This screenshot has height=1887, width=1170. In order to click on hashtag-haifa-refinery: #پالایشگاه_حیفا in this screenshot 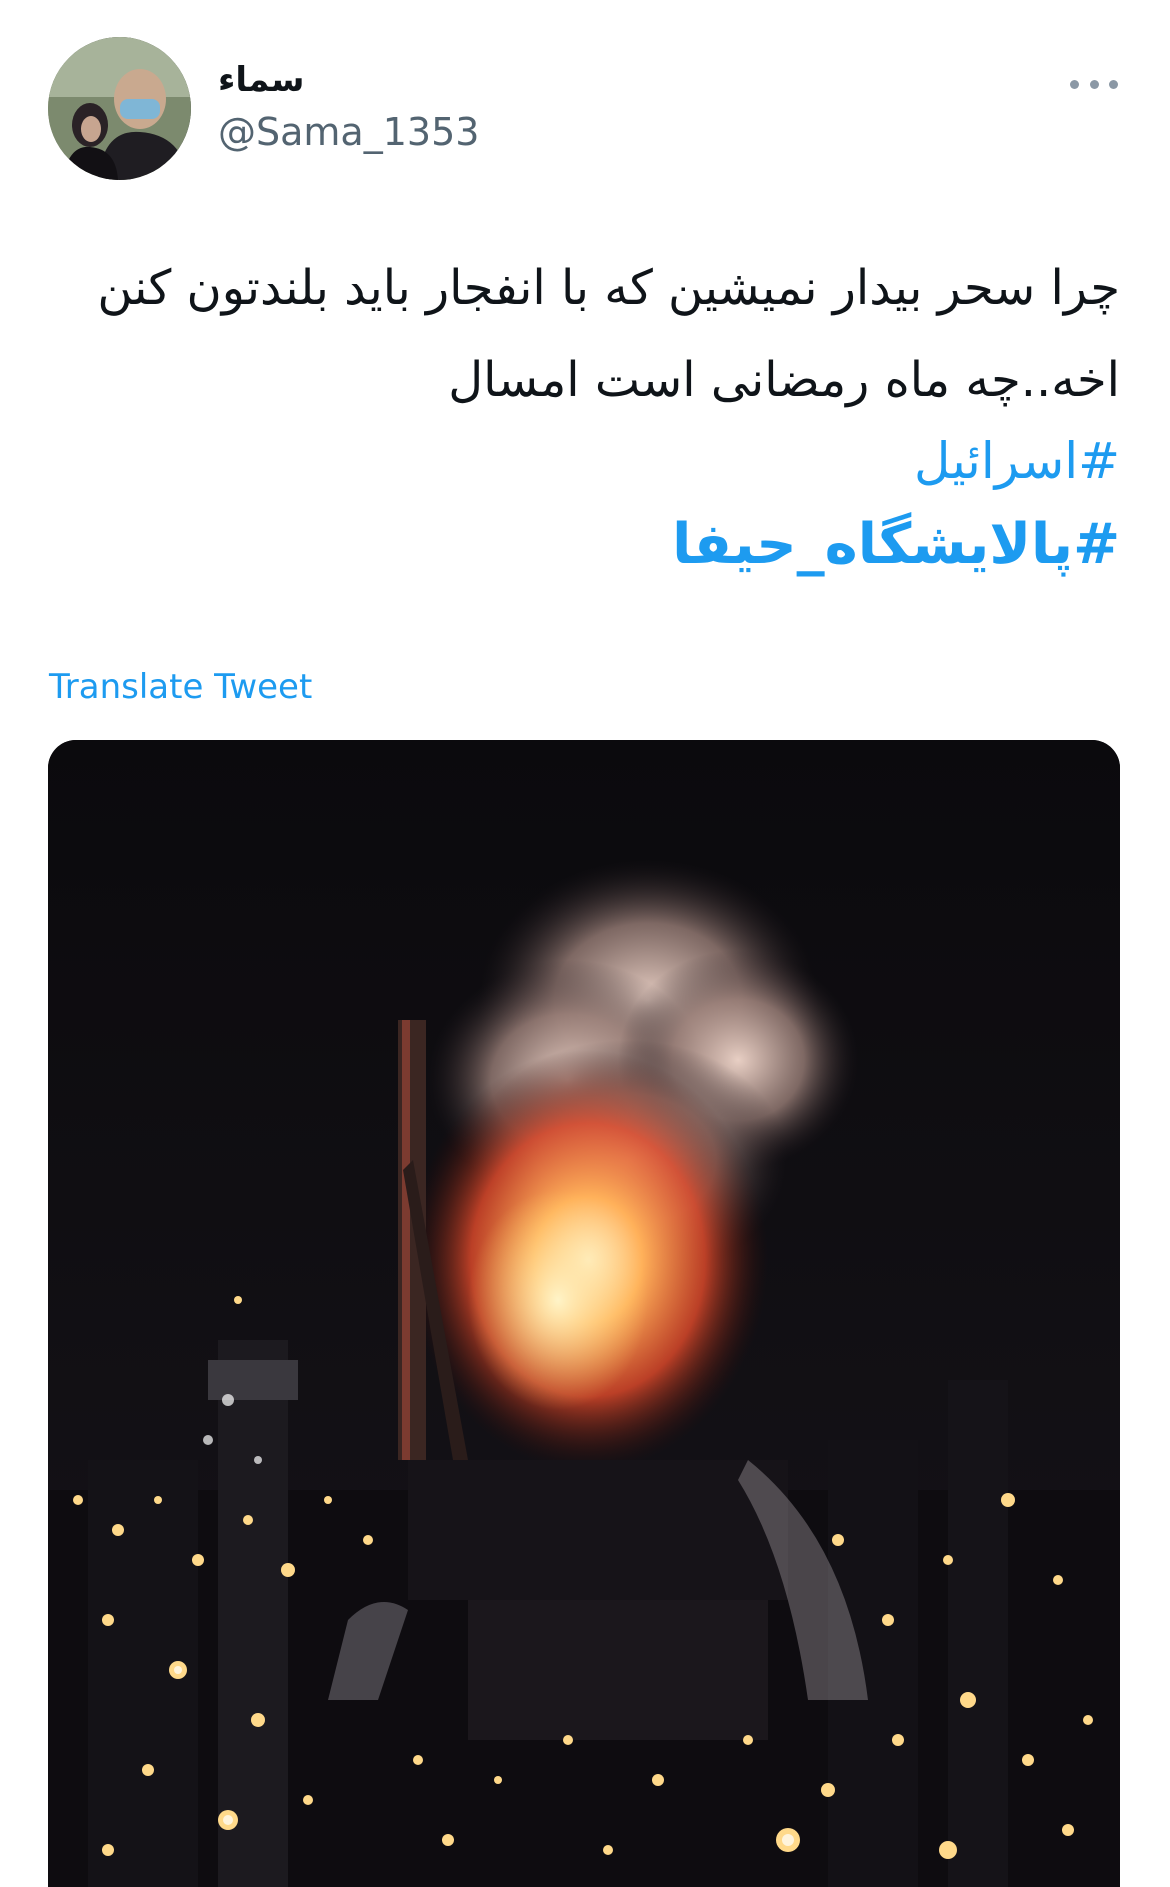, I will do `click(896, 544)`.